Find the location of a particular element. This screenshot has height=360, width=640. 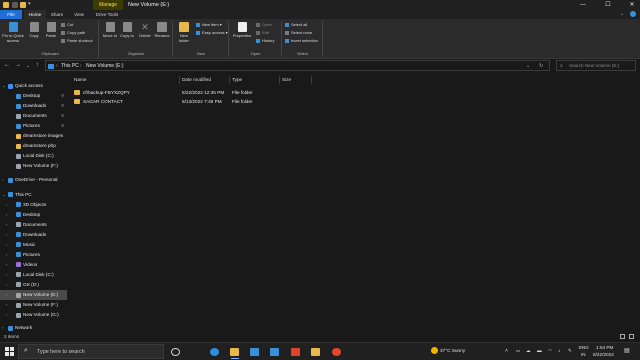

column-header-size: Size is located at coordinates (286, 80).